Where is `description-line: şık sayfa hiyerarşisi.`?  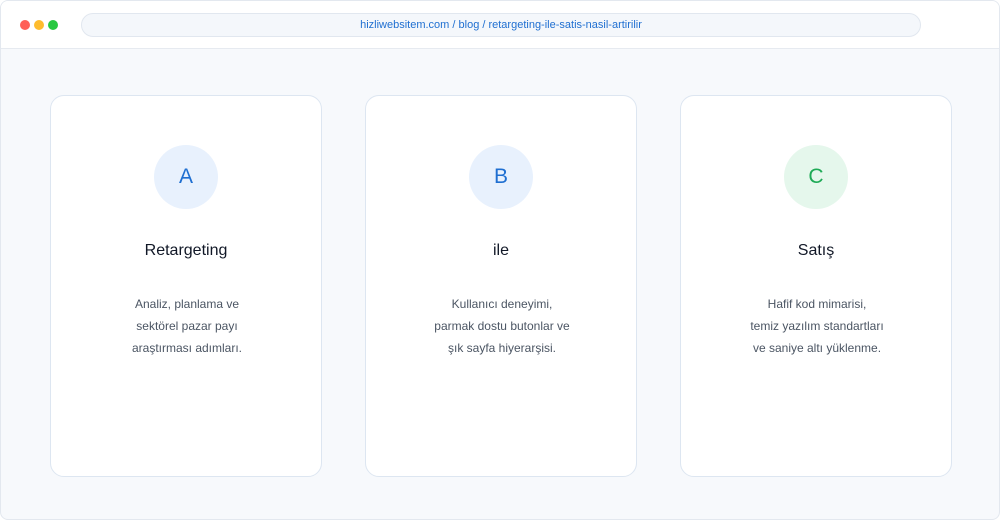 description-line: şık sayfa hiyerarşisi. is located at coordinates (502, 348).